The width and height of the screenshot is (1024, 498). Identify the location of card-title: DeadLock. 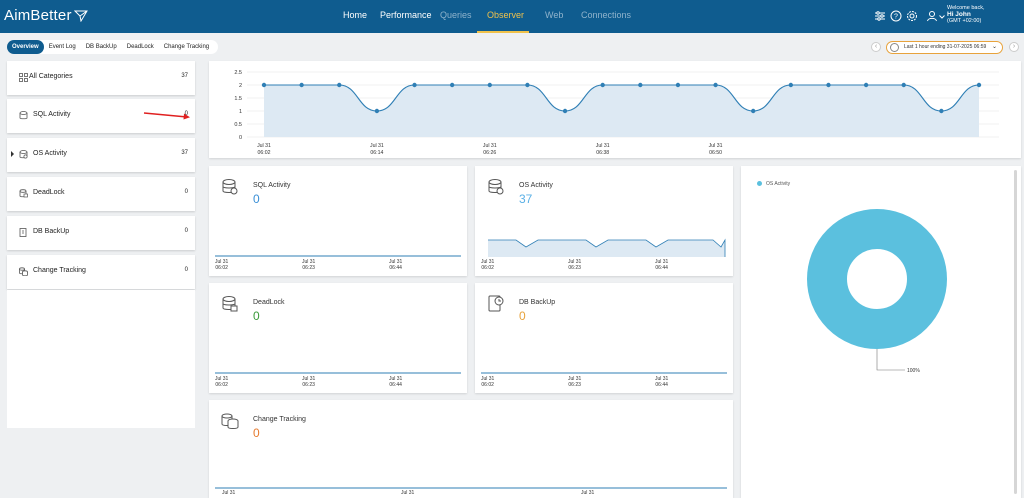
(269, 302).